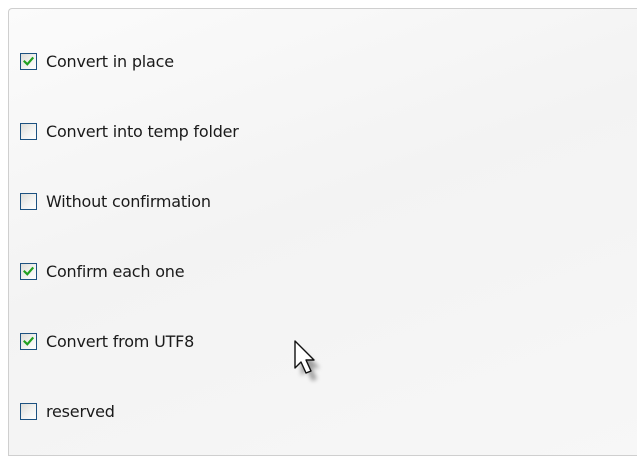 The image size is (637, 461). What do you see at coordinates (307, 360) in the screenshot?
I see `mouse-pointer-icon` at bounding box center [307, 360].